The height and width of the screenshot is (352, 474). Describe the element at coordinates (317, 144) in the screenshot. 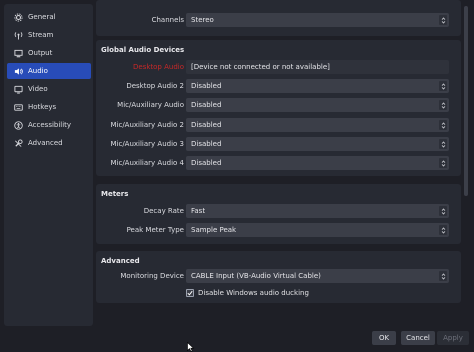

I see `mic-aux-audio-3-select: Disabled` at that location.